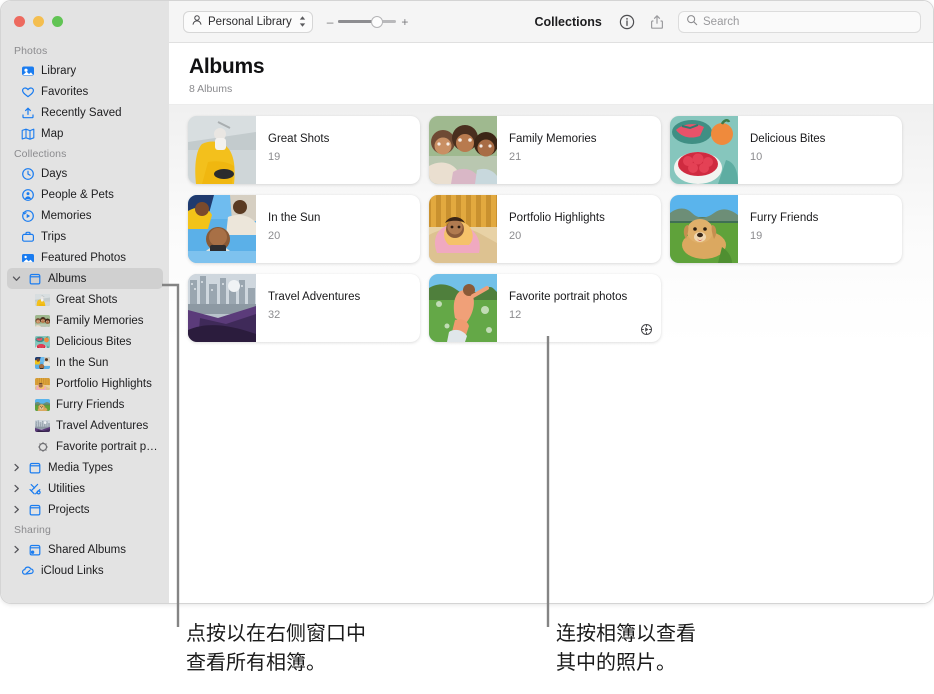 This screenshot has width=934, height=694. What do you see at coordinates (65, 91) in the screenshot?
I see `sidebar-item-label: Favorites` at bounding box center [65, 91].